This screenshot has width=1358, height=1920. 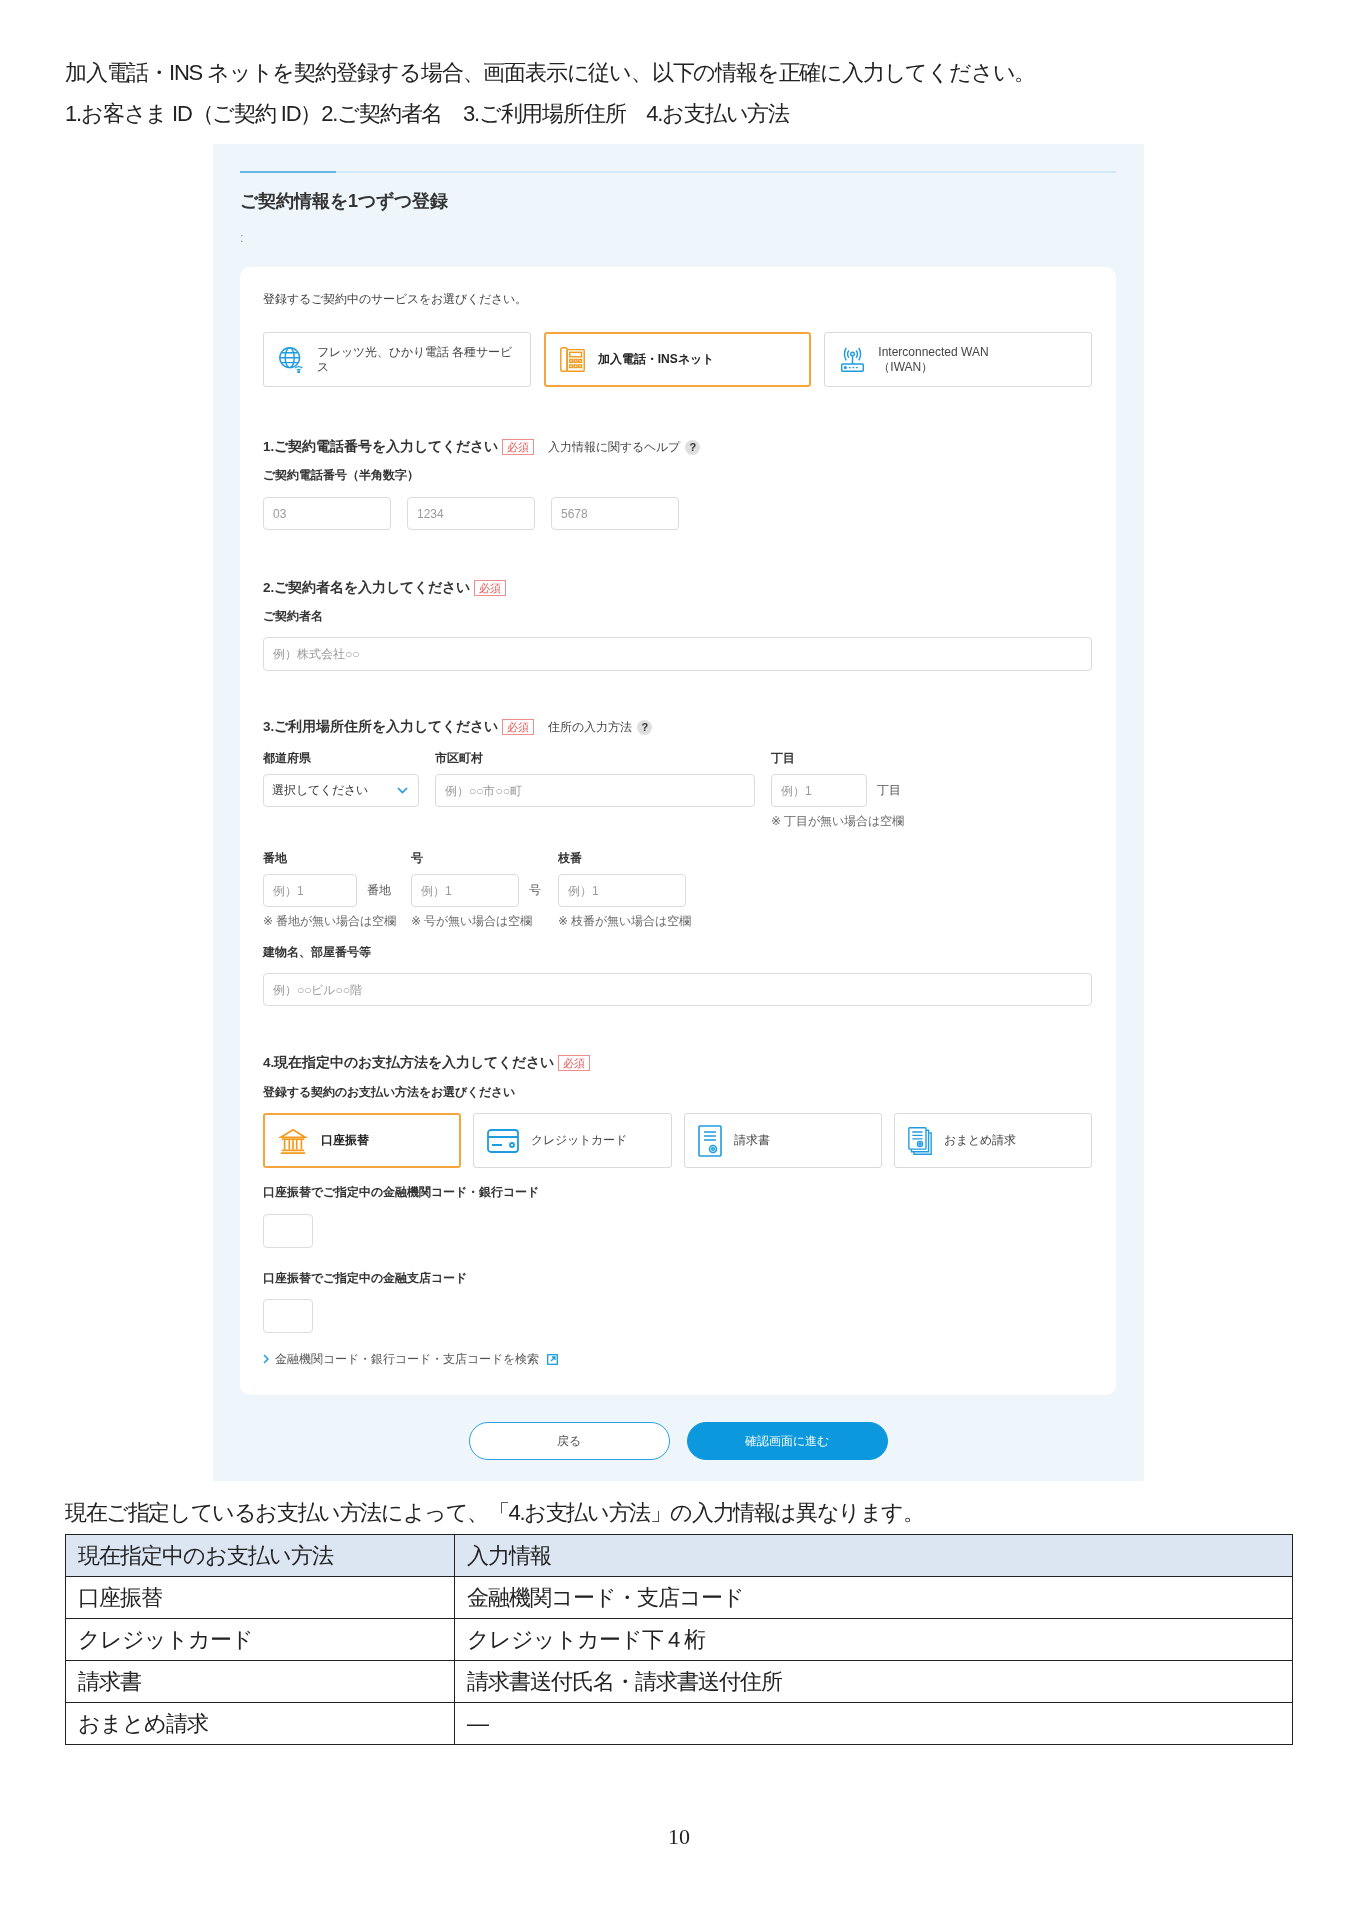 What do you see at coordinates (471, 513) in the screenshot?
I see `phone-input: 1234` at bounding box center [471, 513].